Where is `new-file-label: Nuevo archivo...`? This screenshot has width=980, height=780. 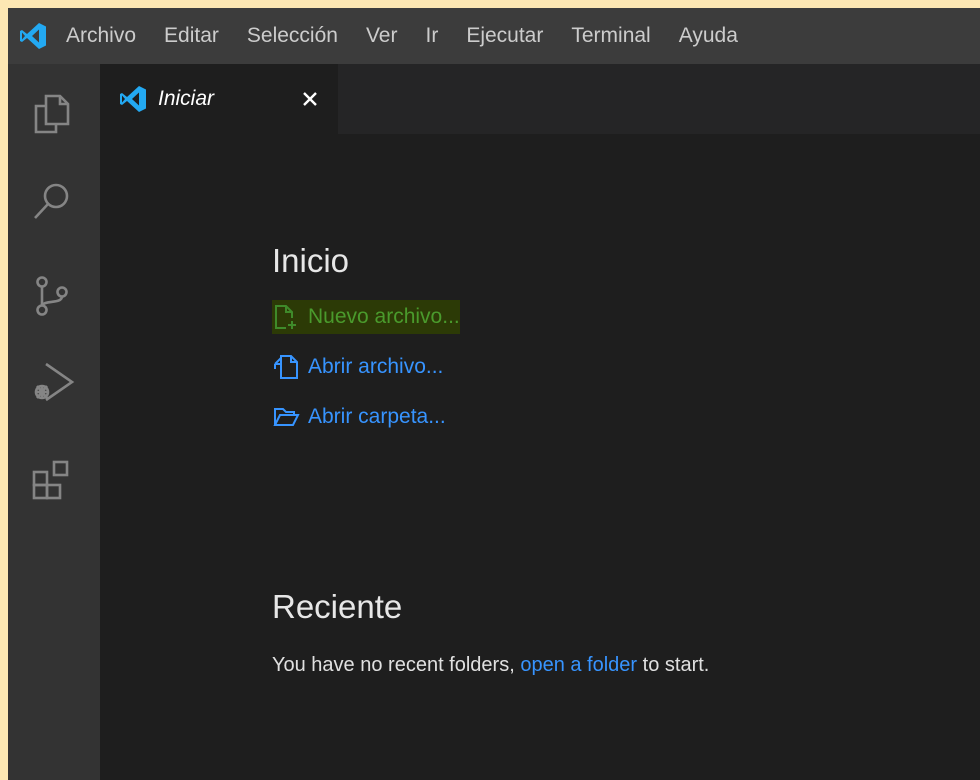 new-file-label: Nuevo archivo... is located at coordinates (384, 316).